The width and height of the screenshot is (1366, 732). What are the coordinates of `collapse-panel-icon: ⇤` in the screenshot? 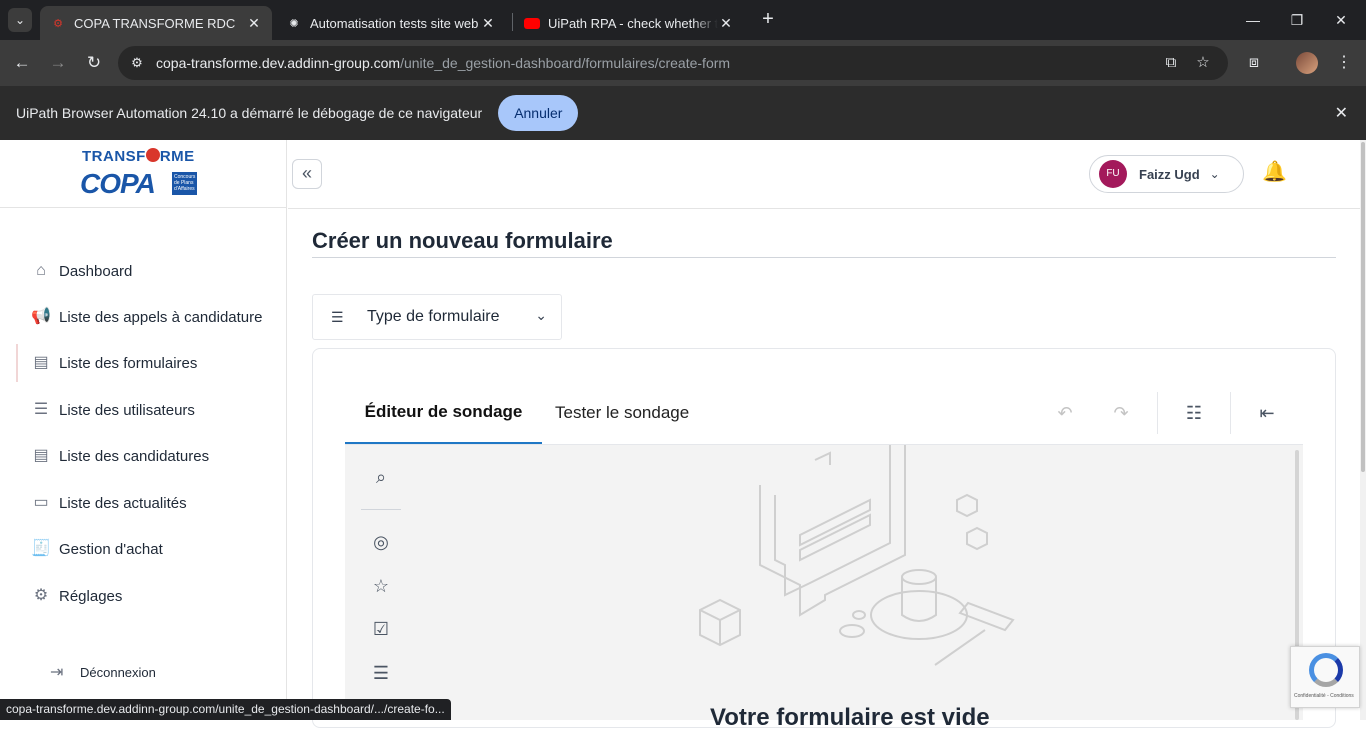 It's located at (1267, 413).